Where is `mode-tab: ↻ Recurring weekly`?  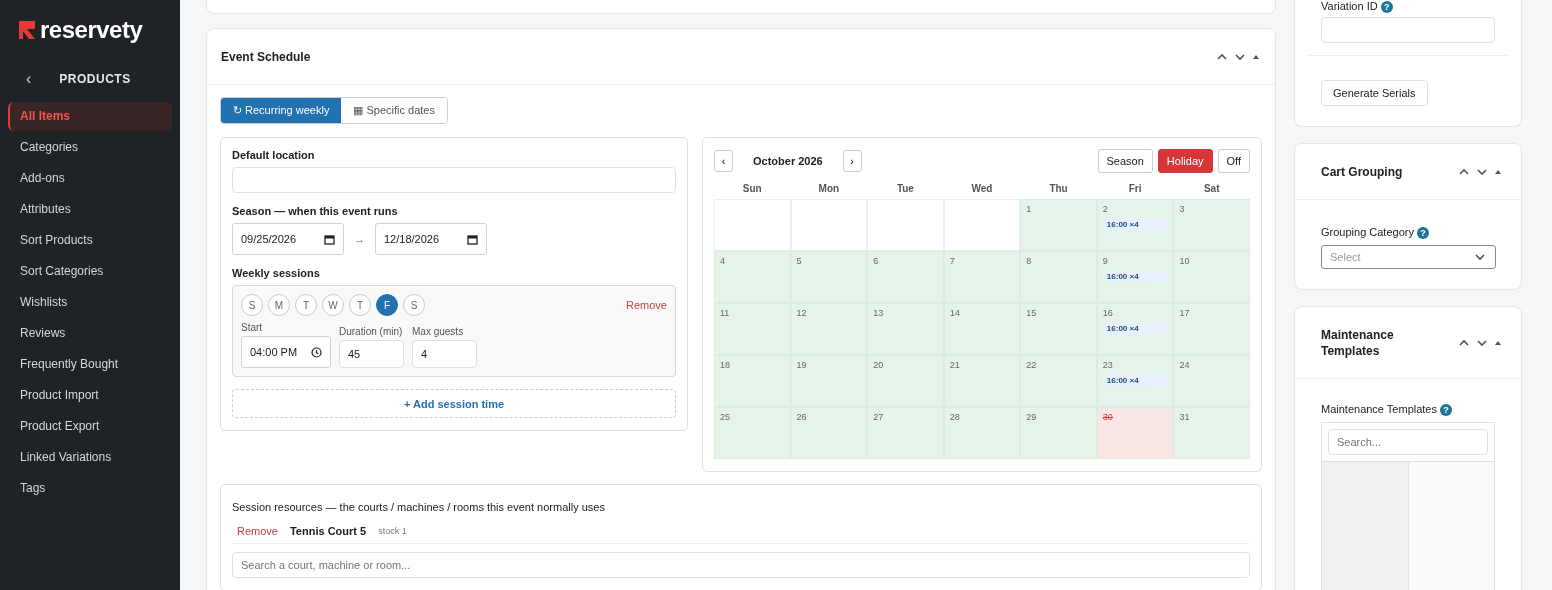
mode-tab: ↻ Recurring weekly is located at coordinates (281, 110).